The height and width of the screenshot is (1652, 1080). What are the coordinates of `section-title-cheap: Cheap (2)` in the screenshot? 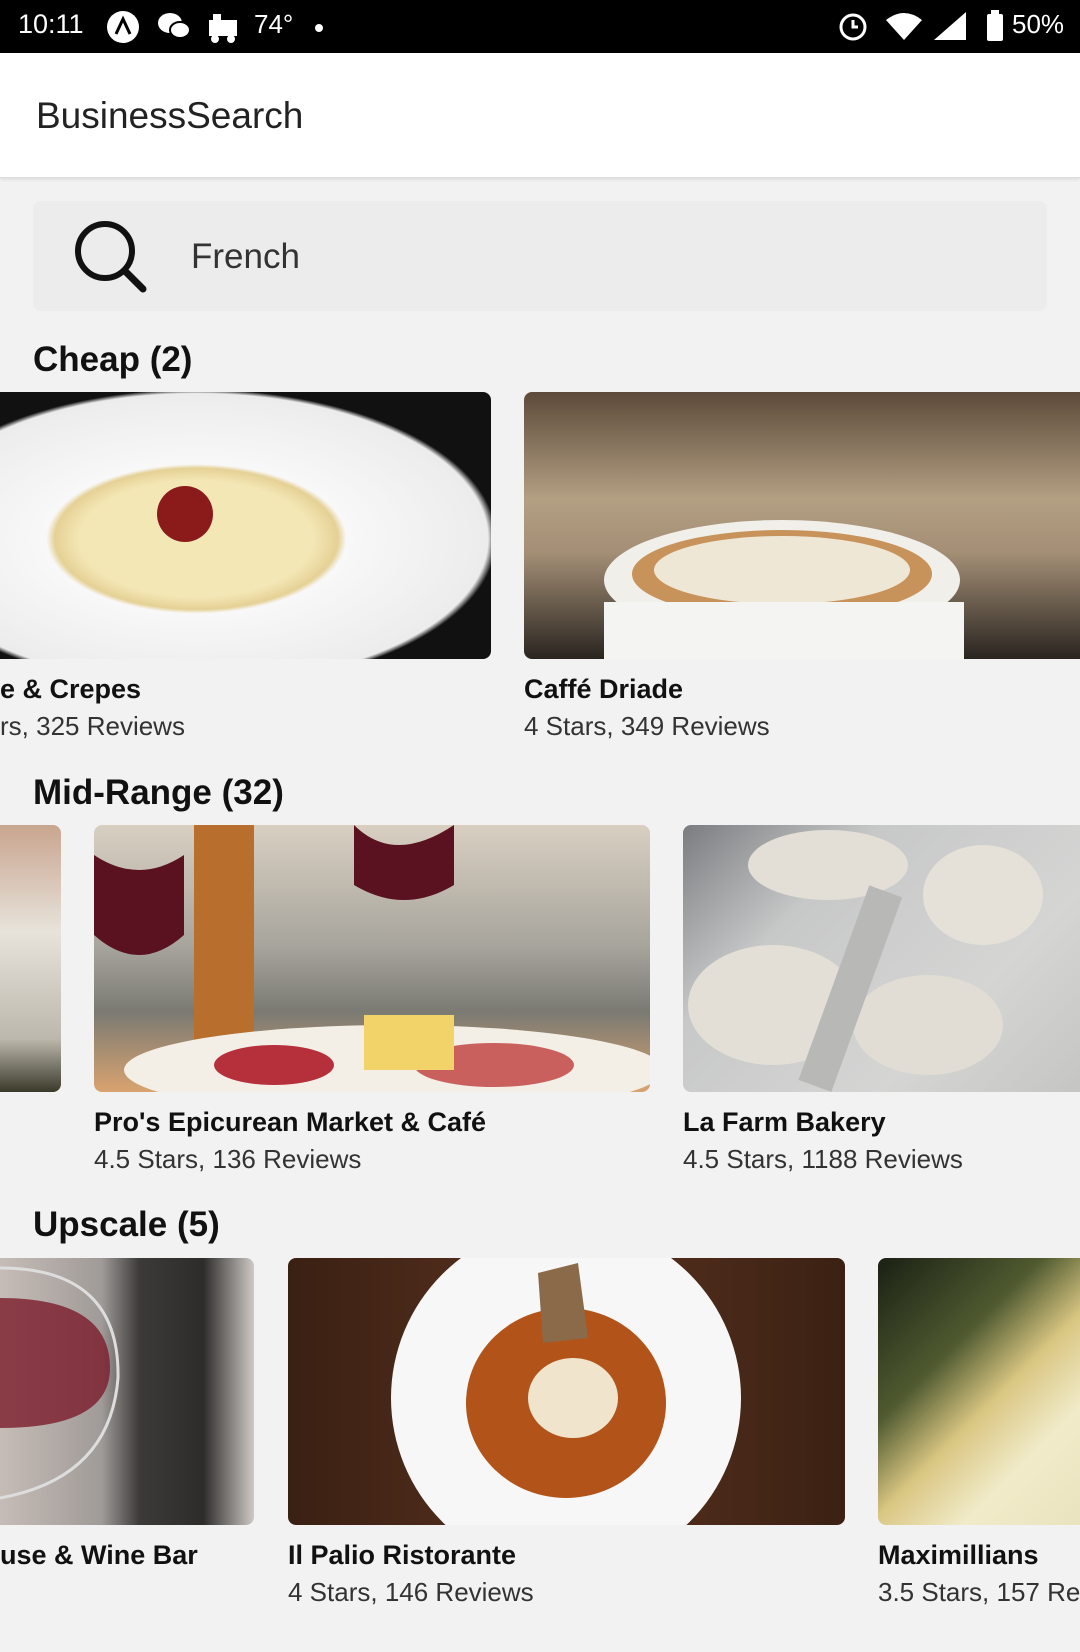 It's located at (113, 359).